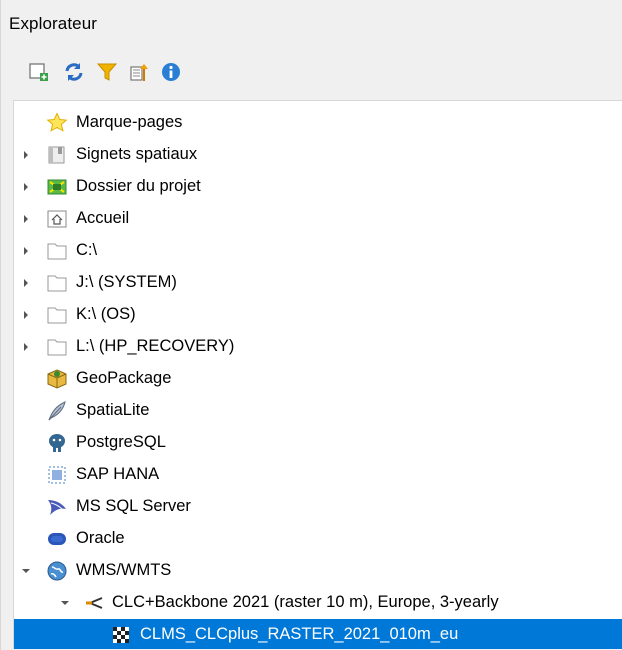 Image resolution: width=622 pixels, height=650 pixels. What do you see at coordinates (57, 571) in the screenshot?
I see `wms-globe-icon` at bounding box center [57, 571].